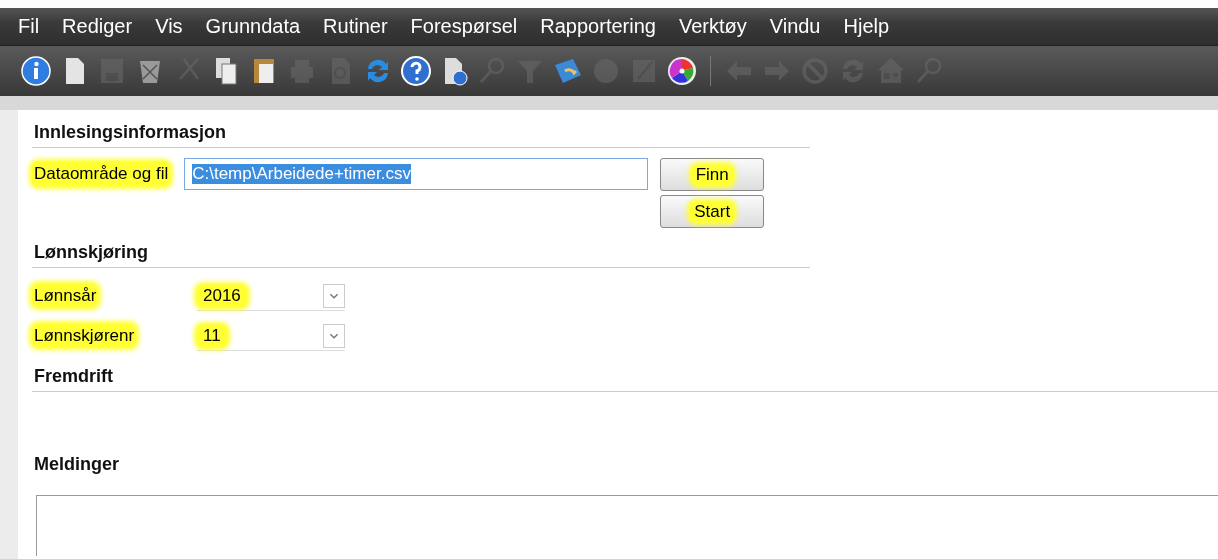 The image size is (1218, 559). I want to click on menu-item: Rediger, so click(97, 26).